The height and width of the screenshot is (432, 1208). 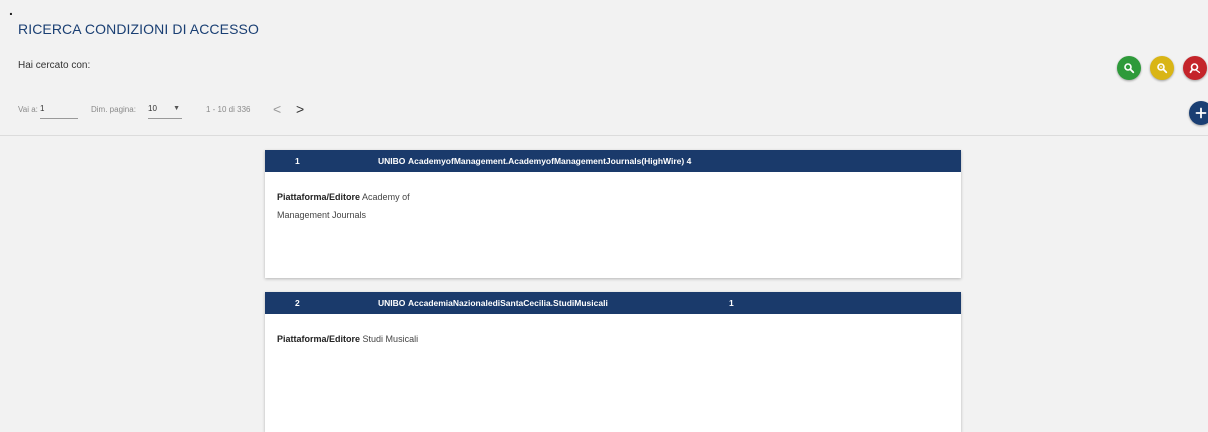 What do you see at coordinates (113, 109) in the screenshot?
I see `page-size-label: Dim. pagina:` at bounding box center [113, 109].